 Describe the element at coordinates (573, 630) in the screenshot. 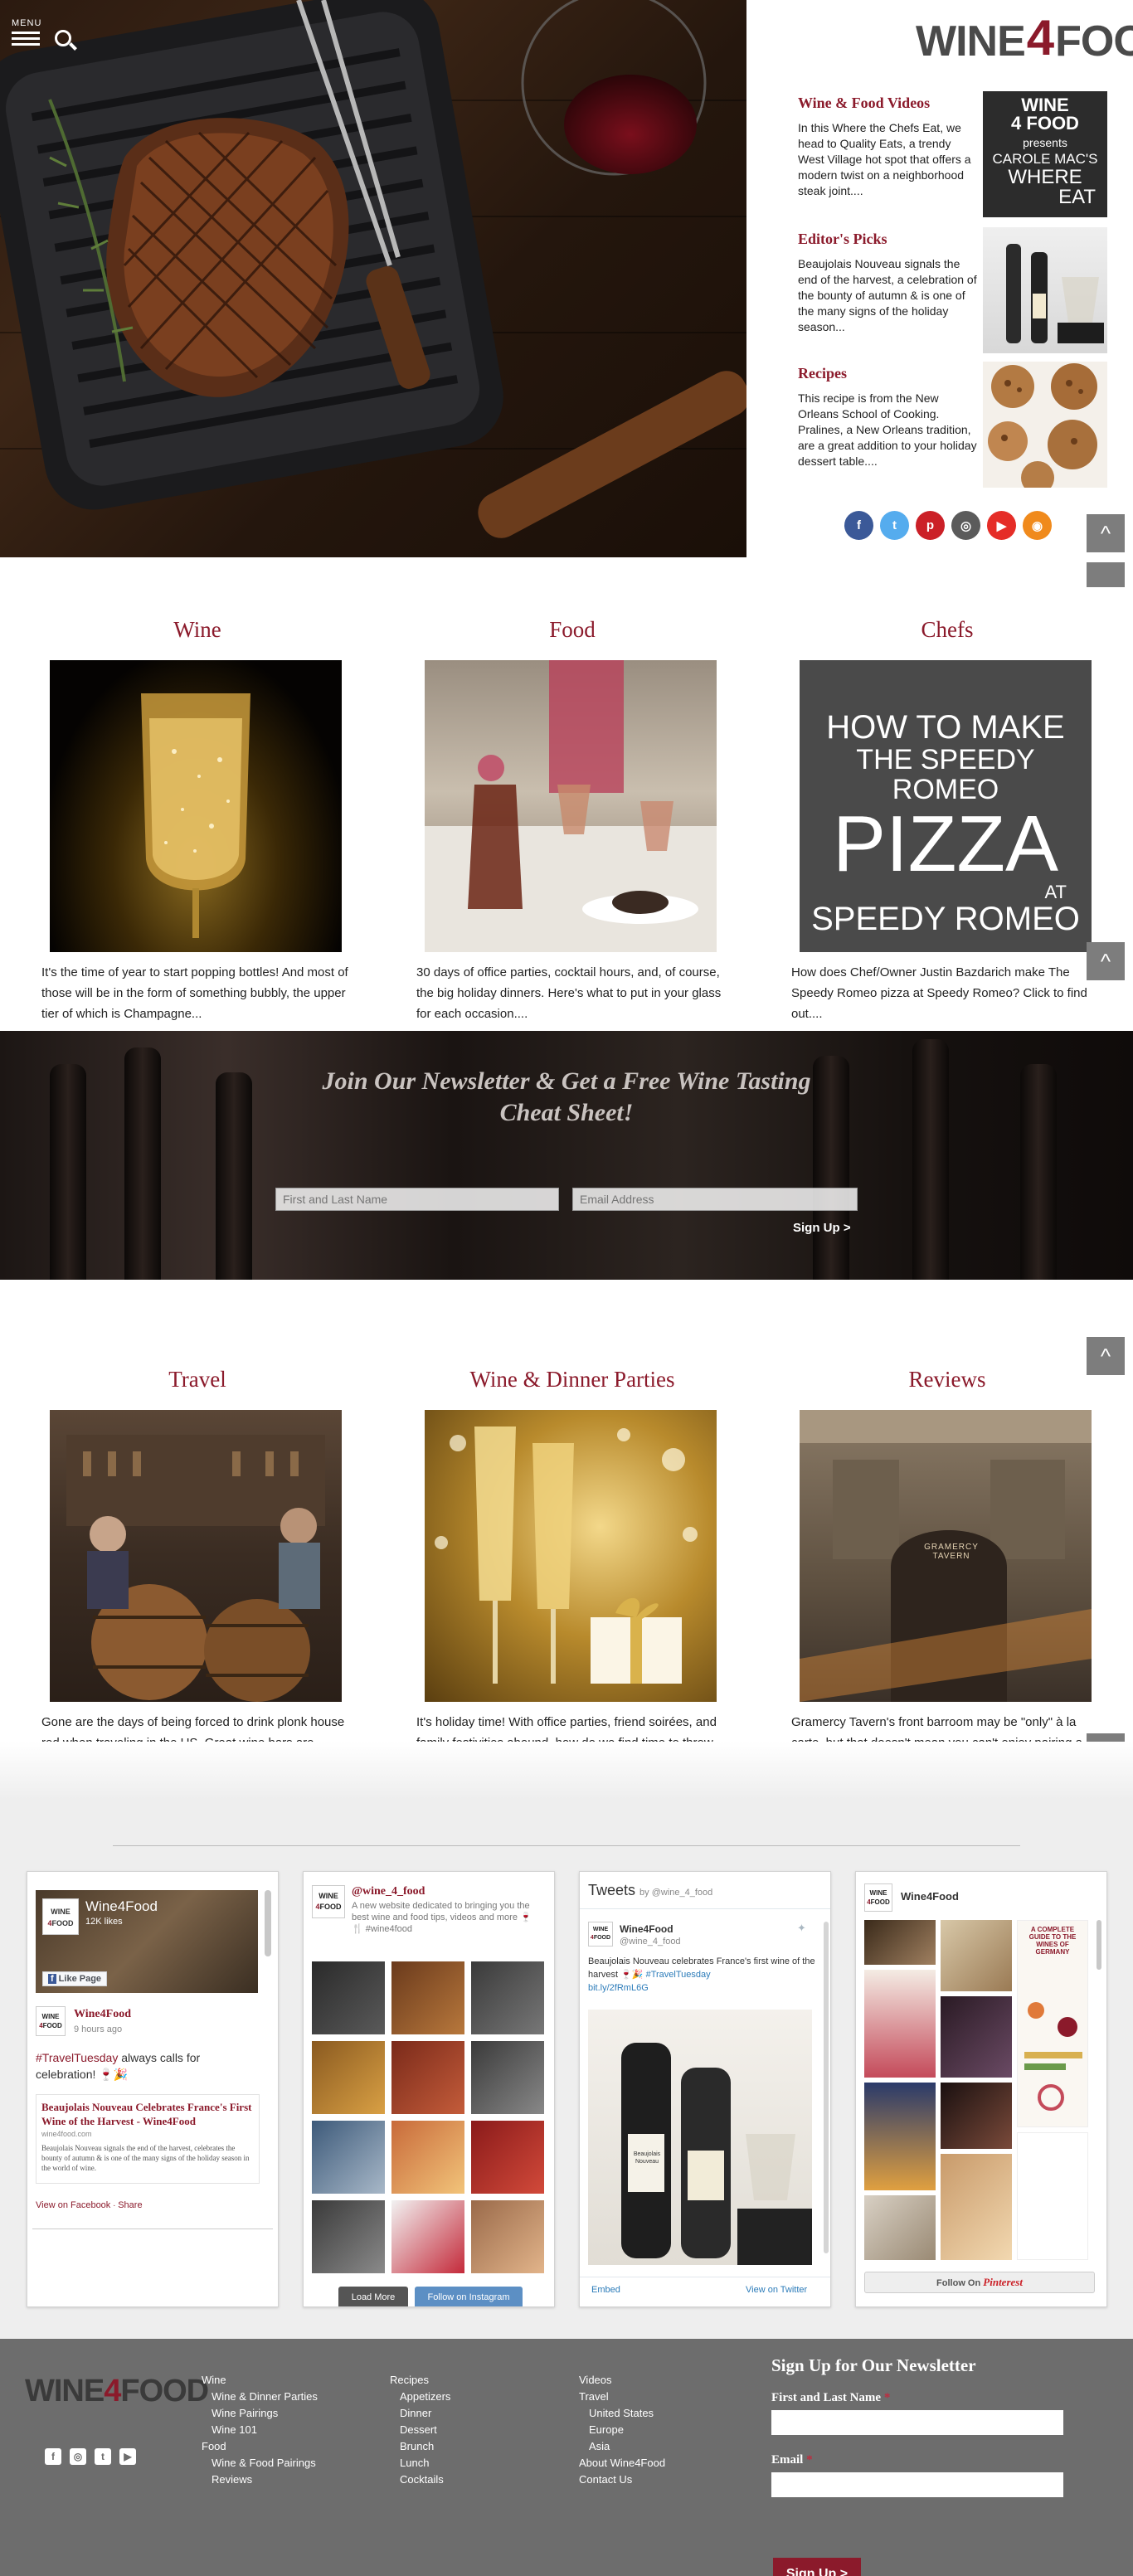

I see `category-food-title: Food` at that location.